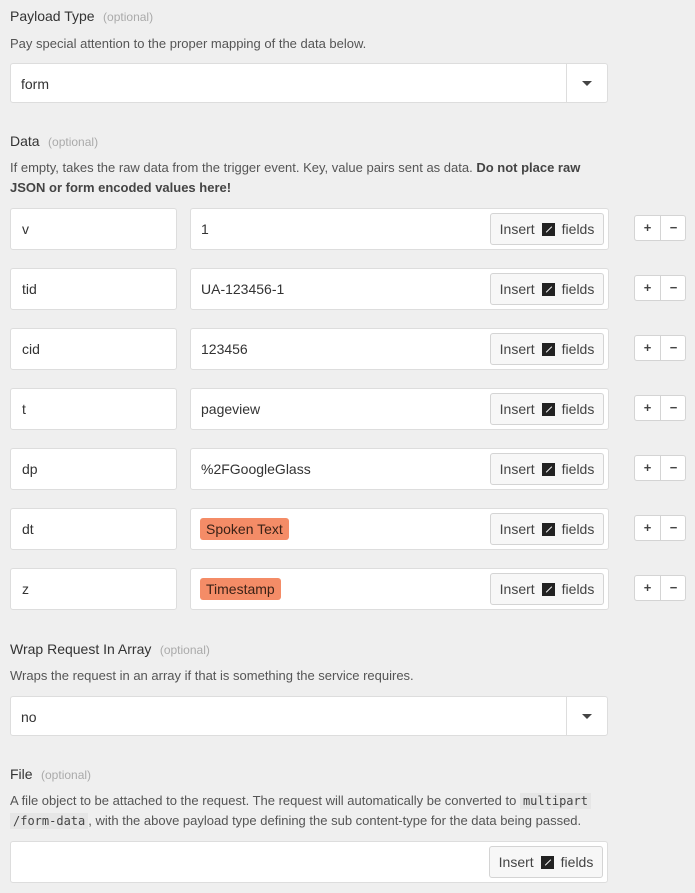 The width and height of the screenshot is (695, 893). I want to click on data-row: dp %2FGoogleGlass Insert fields + −, so click(350, 469).